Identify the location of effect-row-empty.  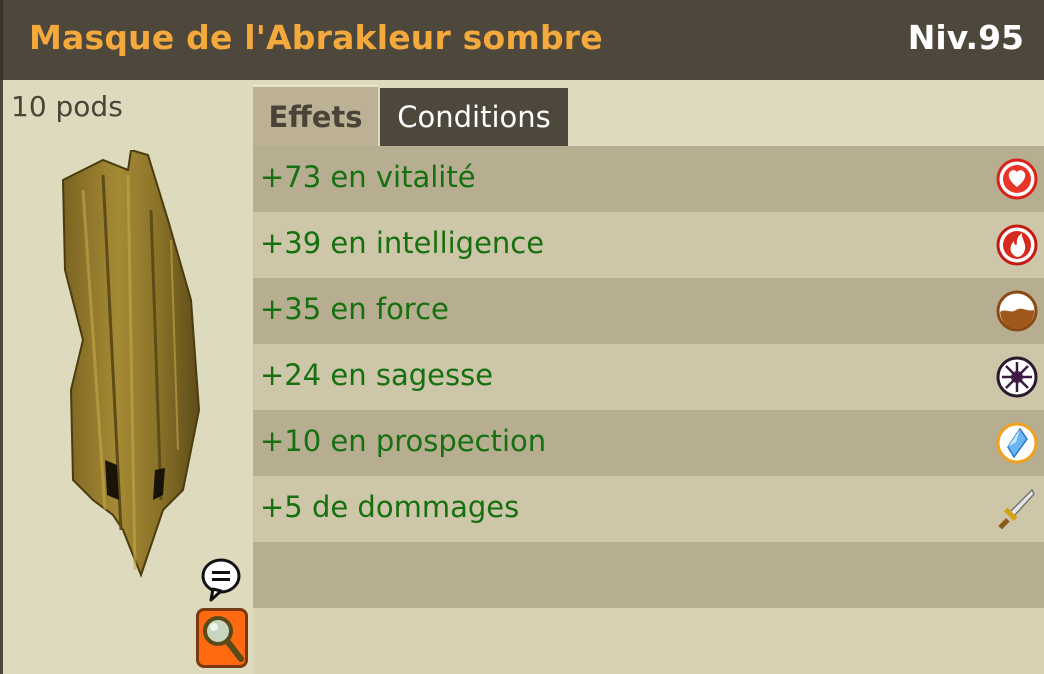
(648, 575).